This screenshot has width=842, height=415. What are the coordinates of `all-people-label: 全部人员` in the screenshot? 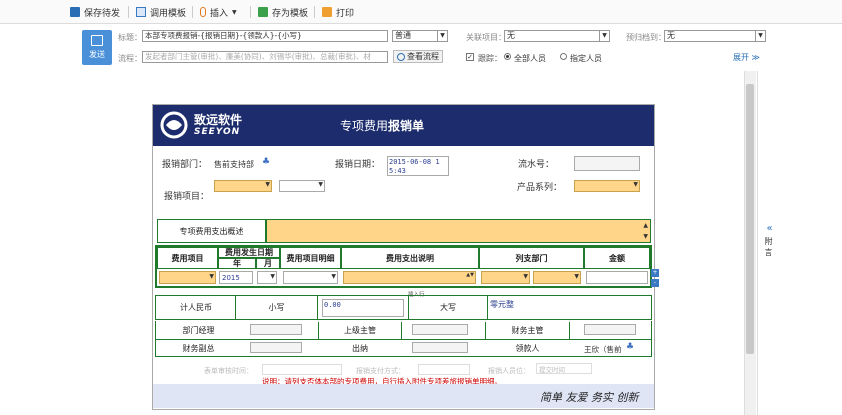 It's located at (530, 58).